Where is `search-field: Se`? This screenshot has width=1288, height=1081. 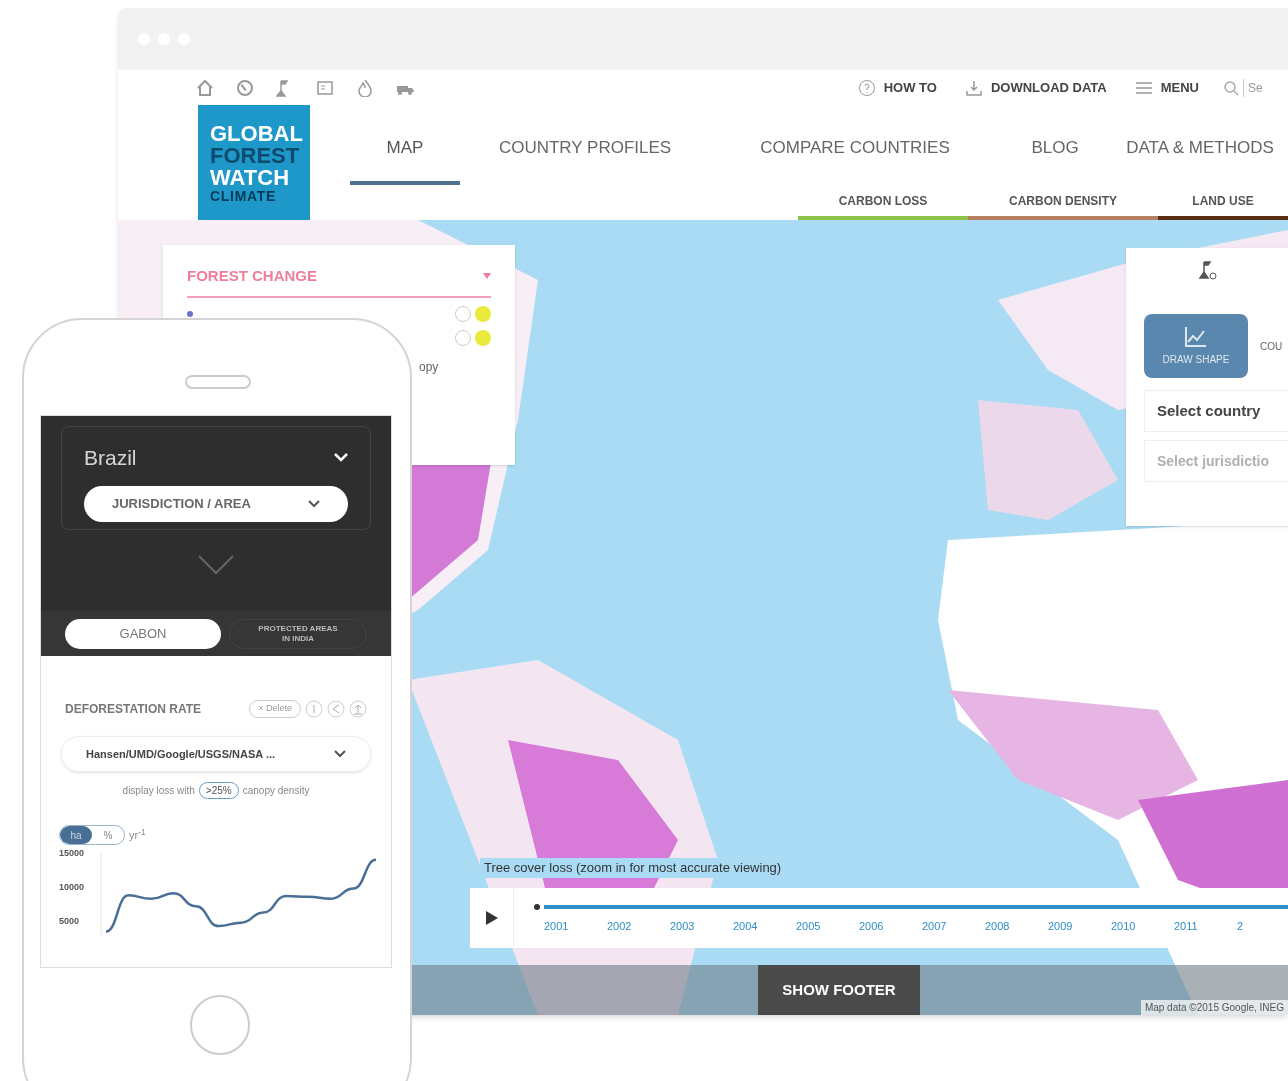
search-field: Se is located at coordinates (1255, 87).